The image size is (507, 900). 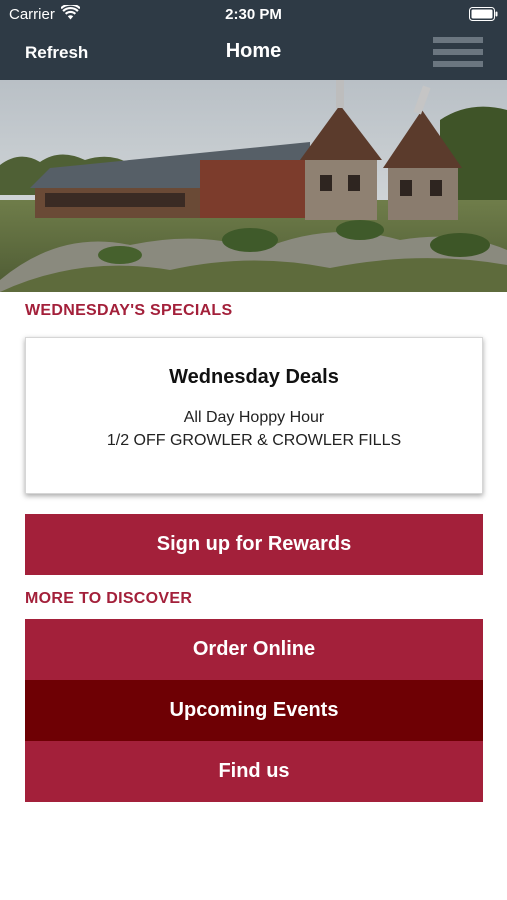 I want to click on battery-icon, so click(x=483, y=14).